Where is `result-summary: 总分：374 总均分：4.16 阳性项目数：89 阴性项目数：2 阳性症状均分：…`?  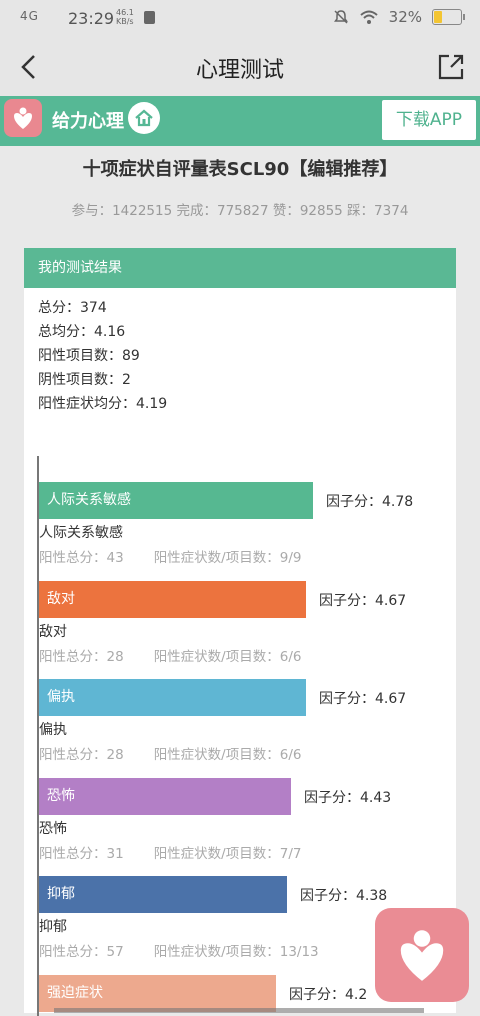 result-summary: 总分：374 总均分：4.16 阳性项目数：89 阴性项目数：2 阳性症状均分：… is located at coordinates (102, 356).